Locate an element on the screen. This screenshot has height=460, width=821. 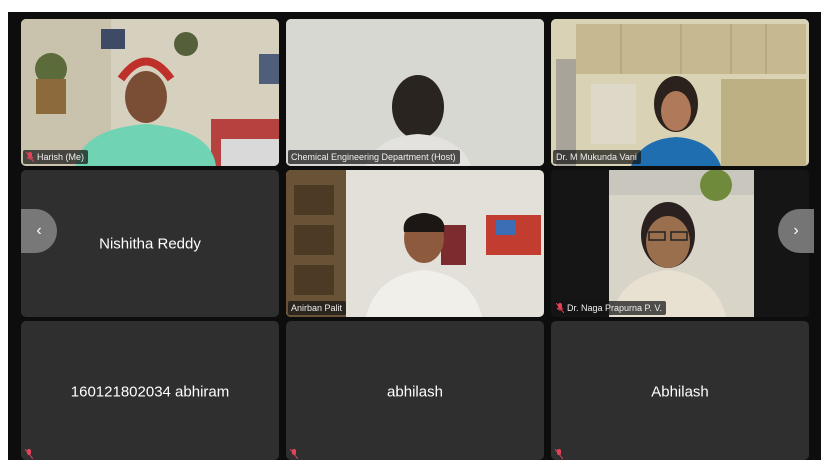
video-tile-anirban-palit: Anirban Palit is located at coordinates (415, 243).